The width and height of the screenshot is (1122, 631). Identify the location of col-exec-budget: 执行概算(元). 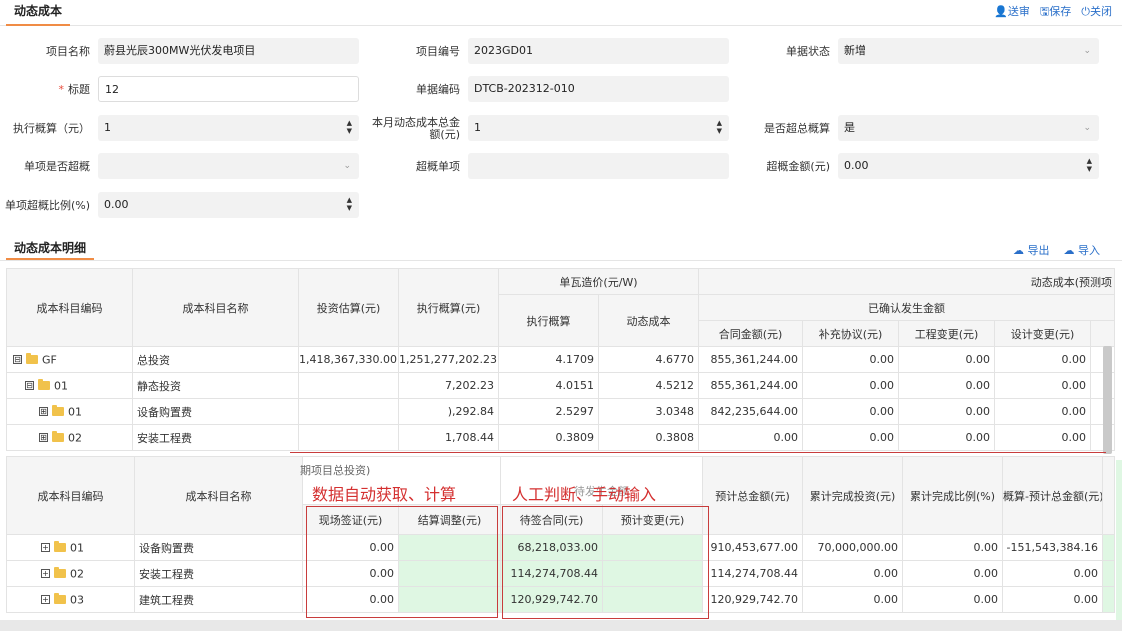
(448, 307).